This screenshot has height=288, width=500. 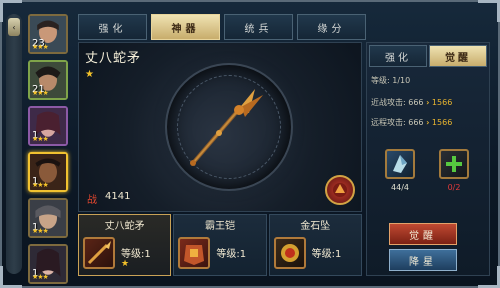 I want to click on tab-artifact: 神器, so click(x=185, y=27).